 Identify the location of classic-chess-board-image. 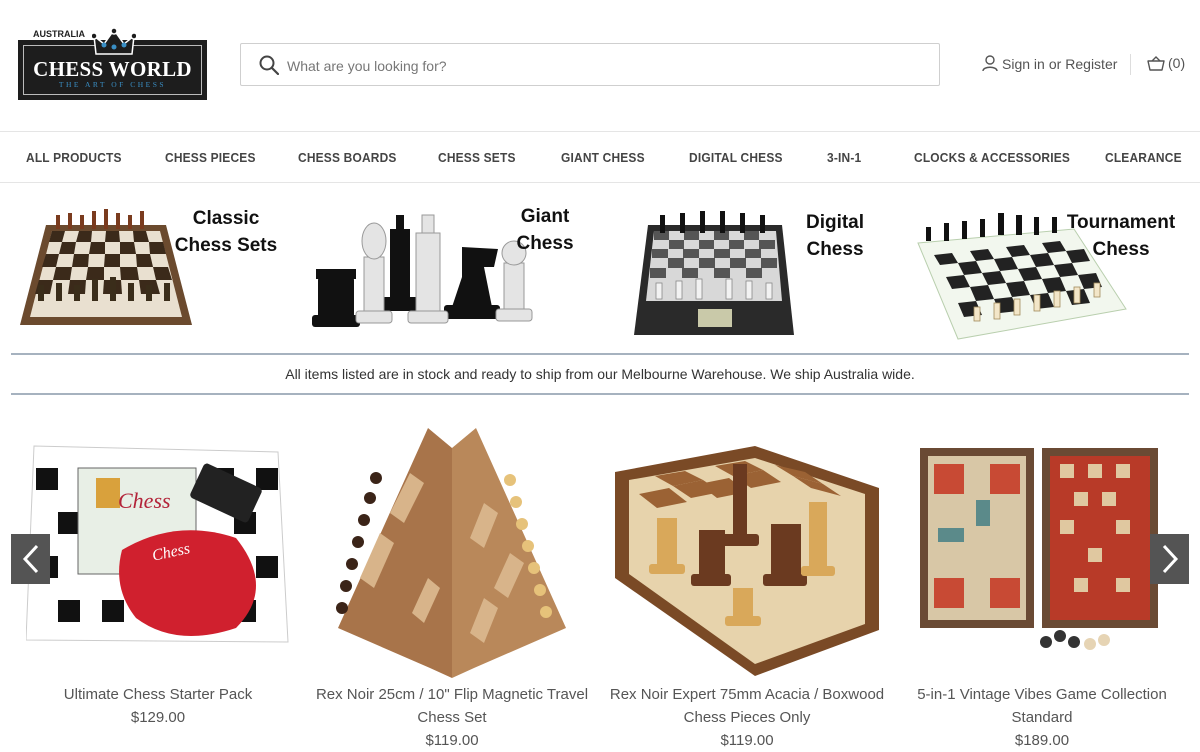
(106, 267).